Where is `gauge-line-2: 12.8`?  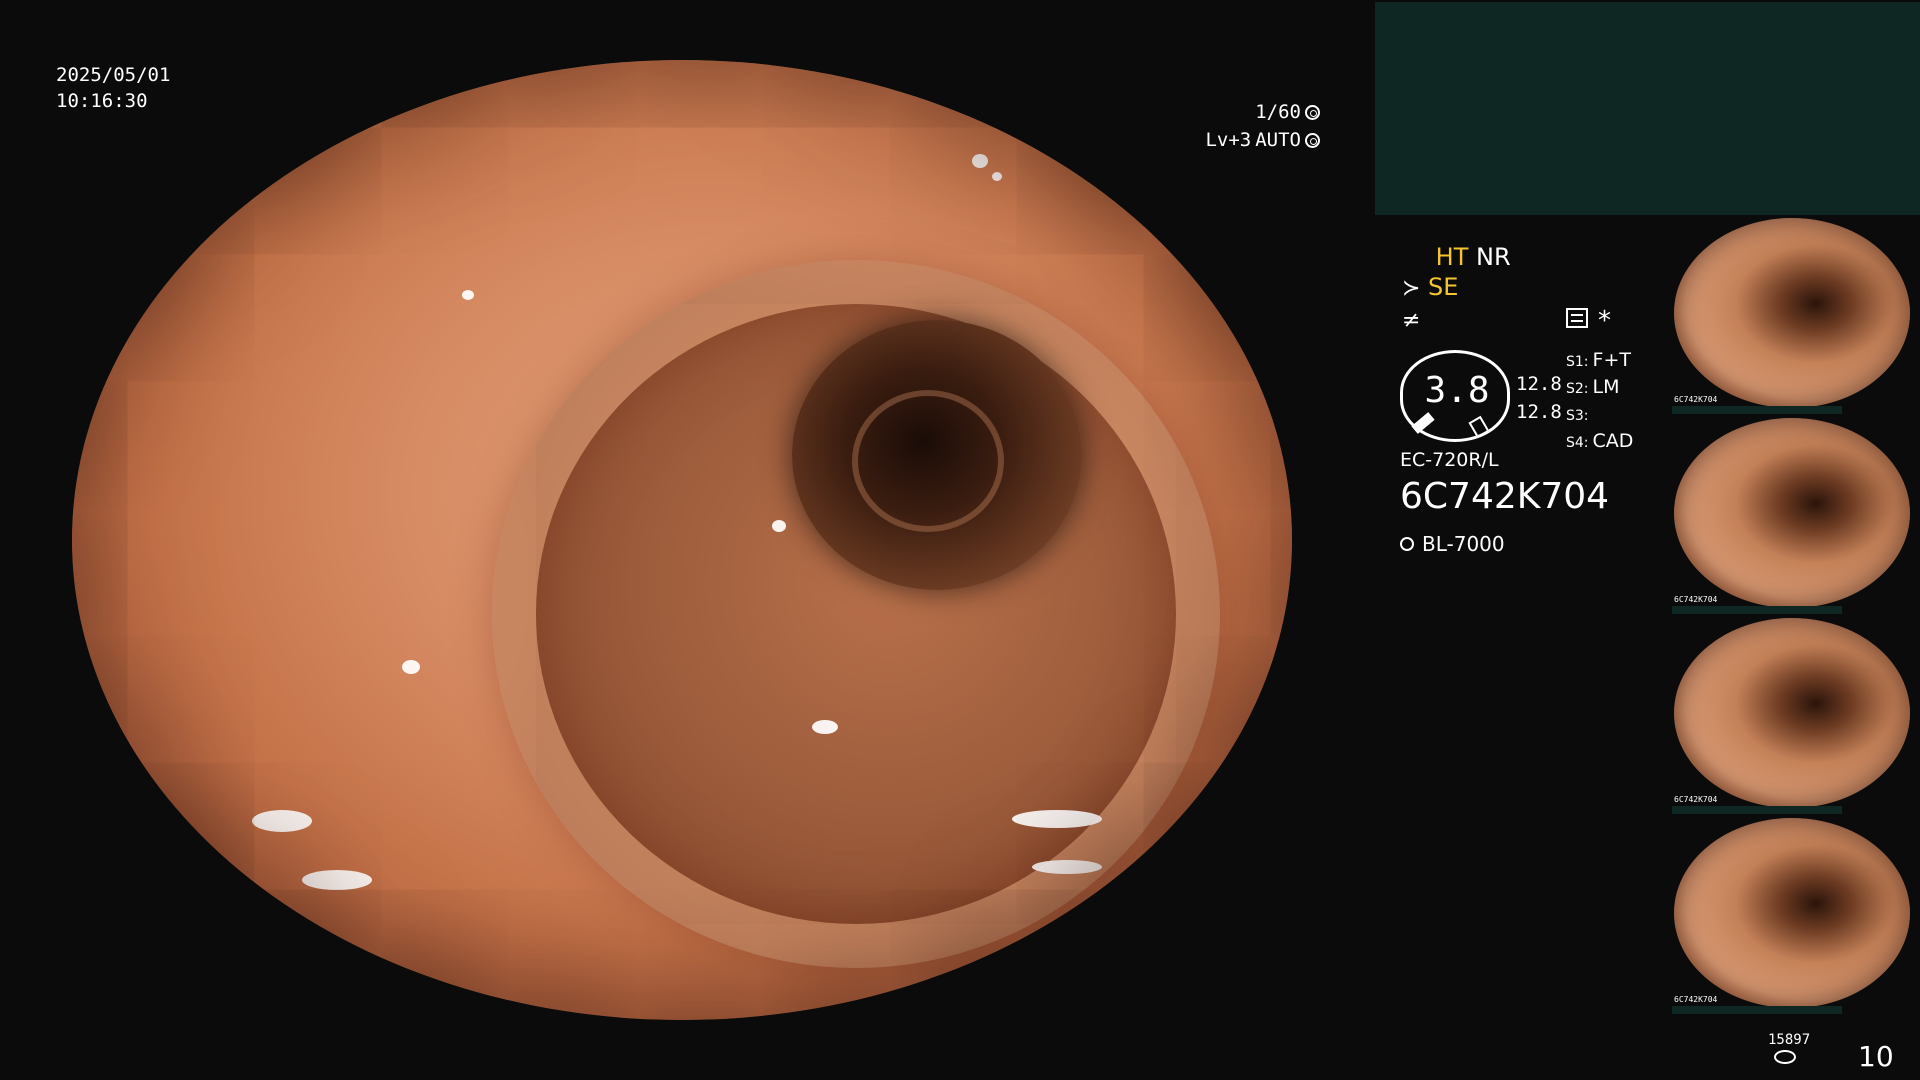
gauge-line-2: 12.8 is located at coordinates (1539, 412).